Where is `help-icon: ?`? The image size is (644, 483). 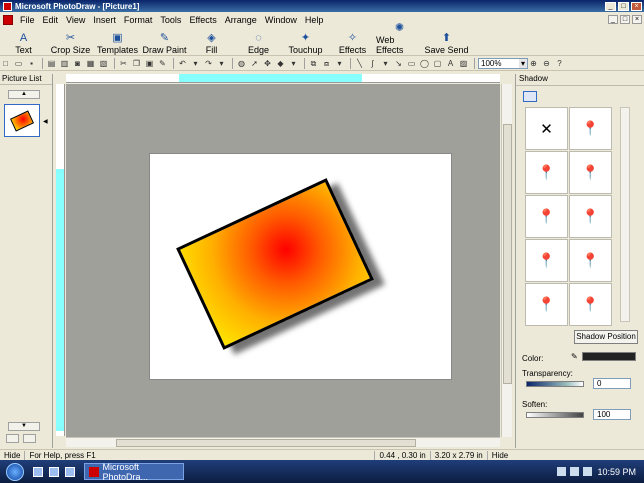 help-icon: ? is located at coordinates (559, 63).